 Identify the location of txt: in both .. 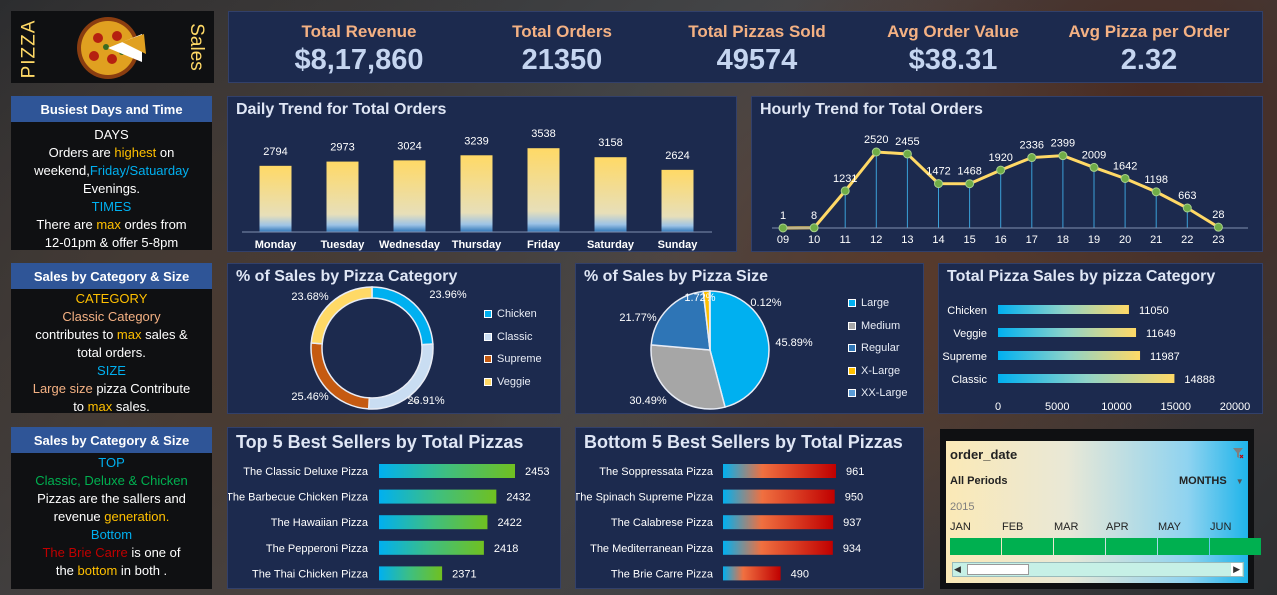
(142, 570).